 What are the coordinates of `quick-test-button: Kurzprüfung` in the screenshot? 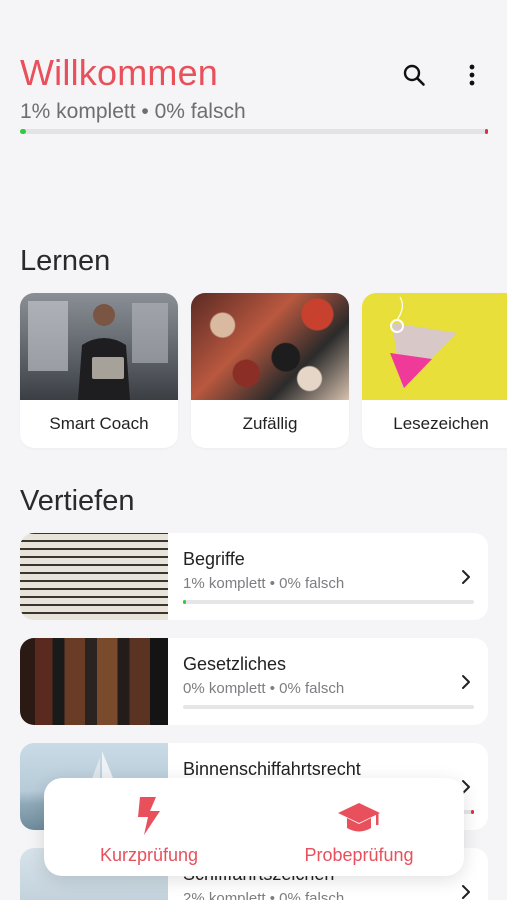 It's located at (149, 827).